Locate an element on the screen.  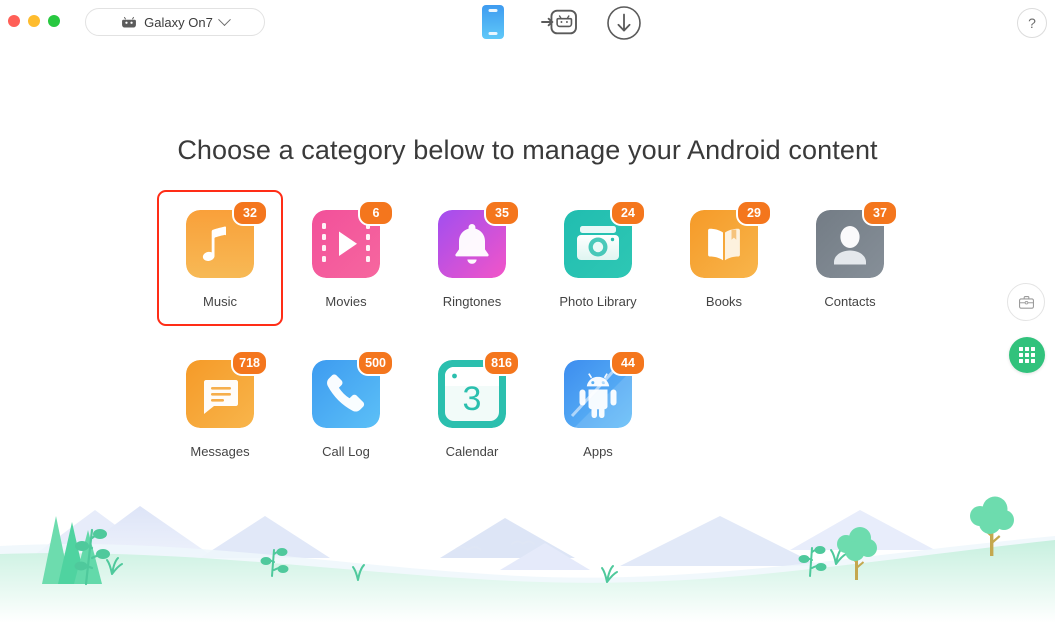
category-tile-call-log: 500 Call Log is located at coordinates (346, 408).